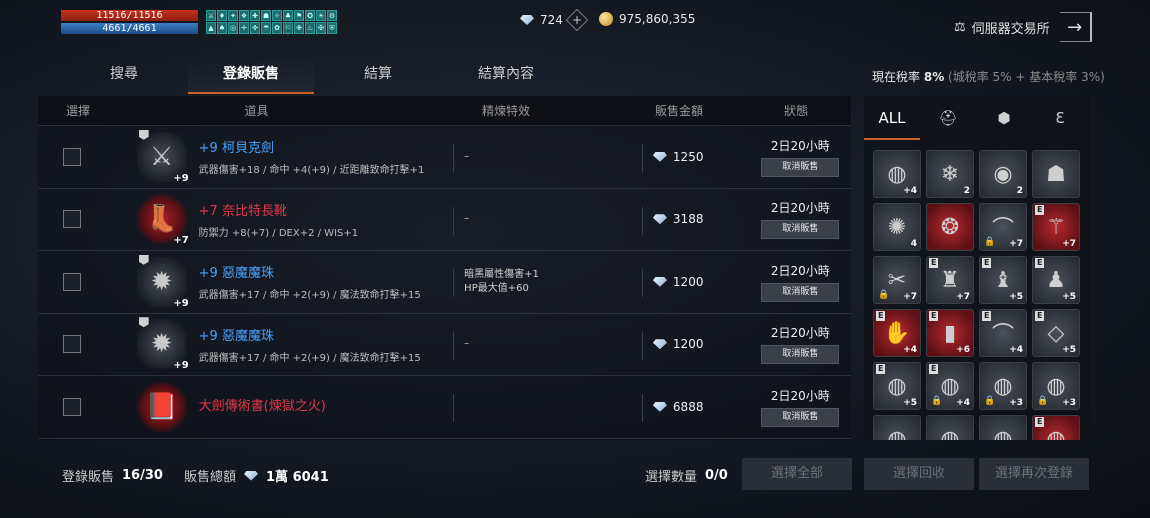 Image resolution: width=1150 pixels, height=518 pixels. Describe the element at coordinates (236, 336) in the screenshot. I see `item-name: +9 惡魔魔珠` at that location.